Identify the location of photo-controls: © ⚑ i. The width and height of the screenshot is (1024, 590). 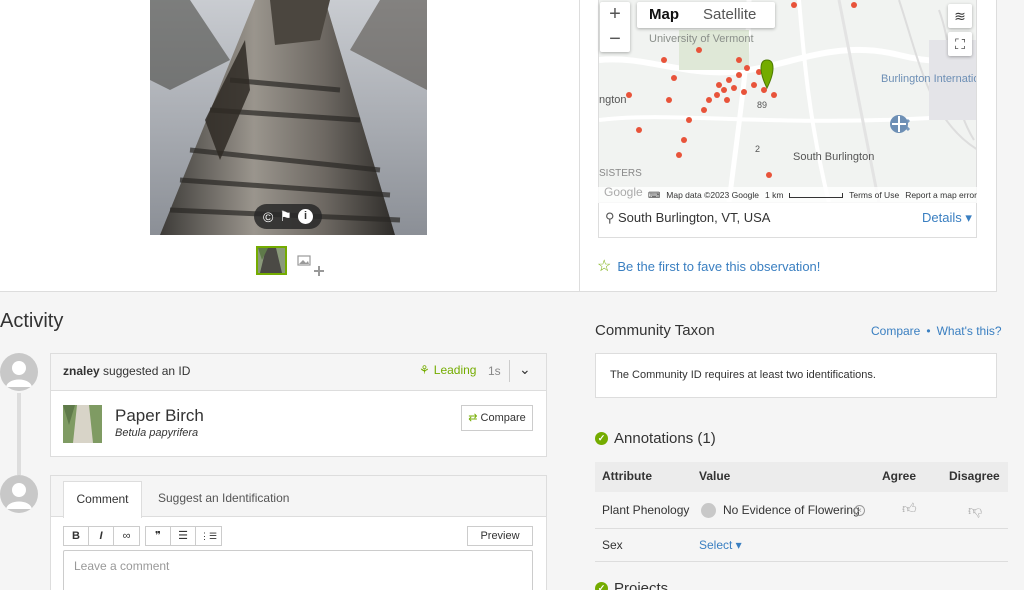
(288, 216).